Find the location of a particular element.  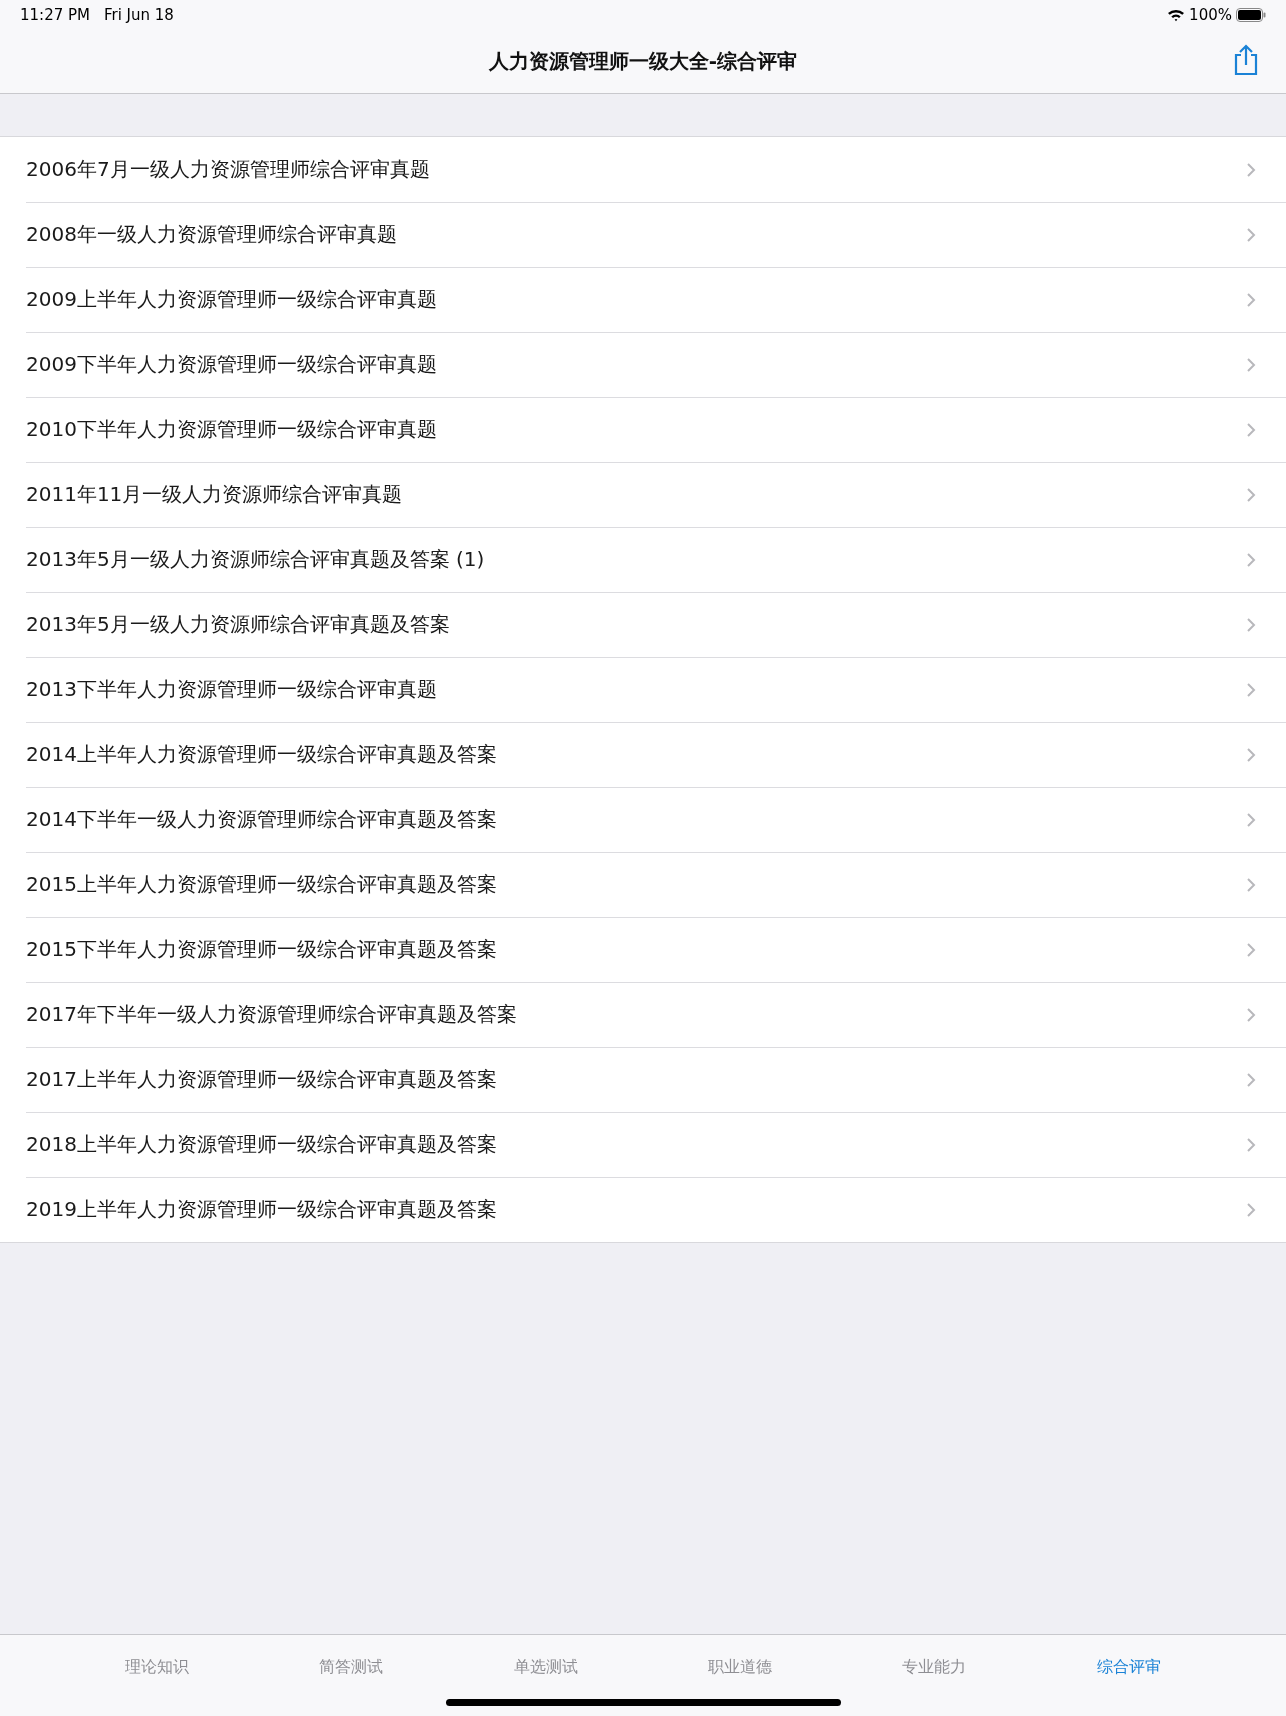

list-item: 2015下半年人力资源管理师一级综合评审真题及答案 is located at coordinates (643, 949).